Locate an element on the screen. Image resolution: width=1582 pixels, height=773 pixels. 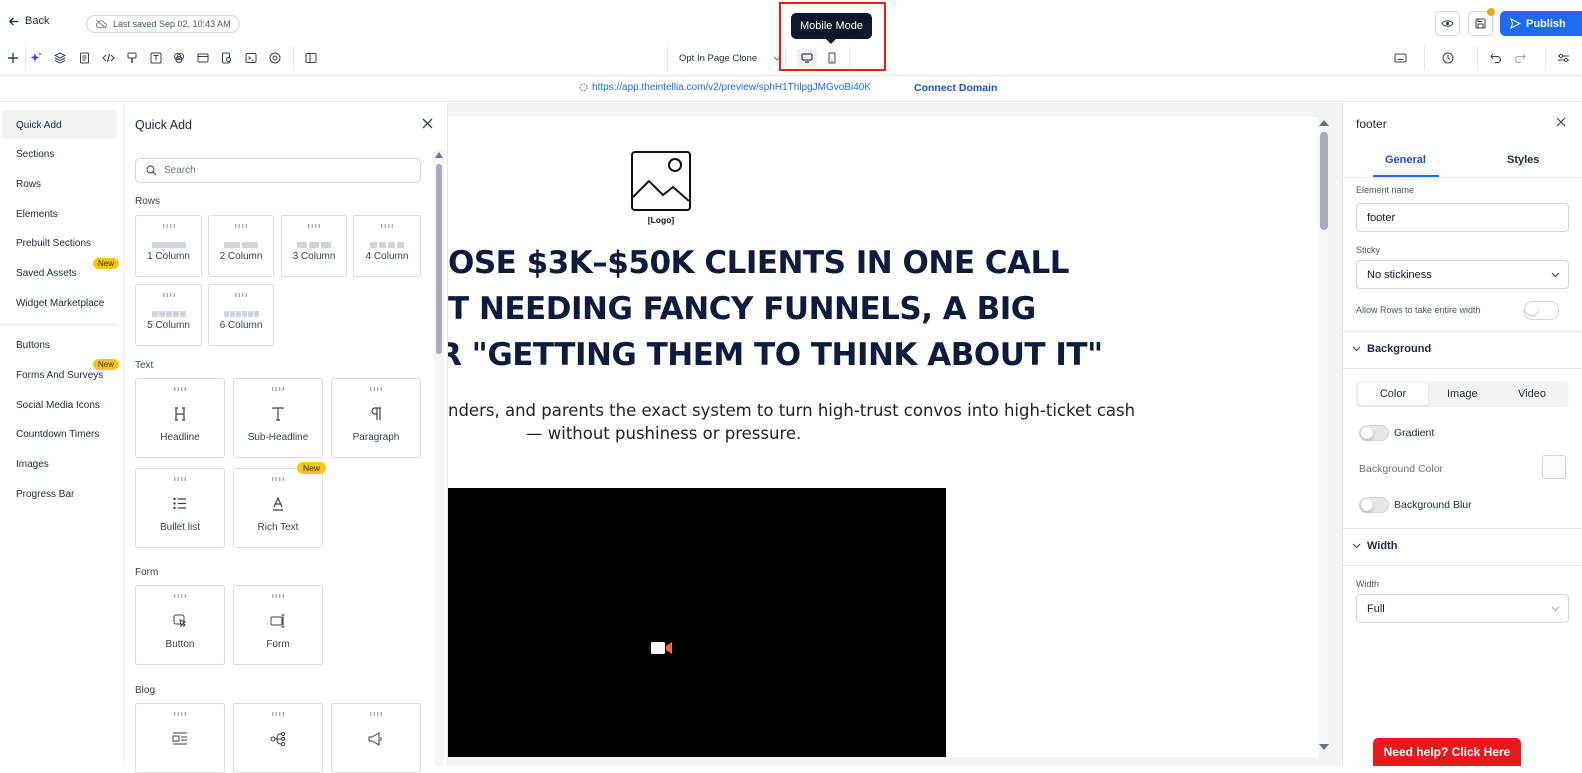
headline-line-3: R "GETTING THEM TO THINK ABOUT IT" is located at coordinates (775, 355).